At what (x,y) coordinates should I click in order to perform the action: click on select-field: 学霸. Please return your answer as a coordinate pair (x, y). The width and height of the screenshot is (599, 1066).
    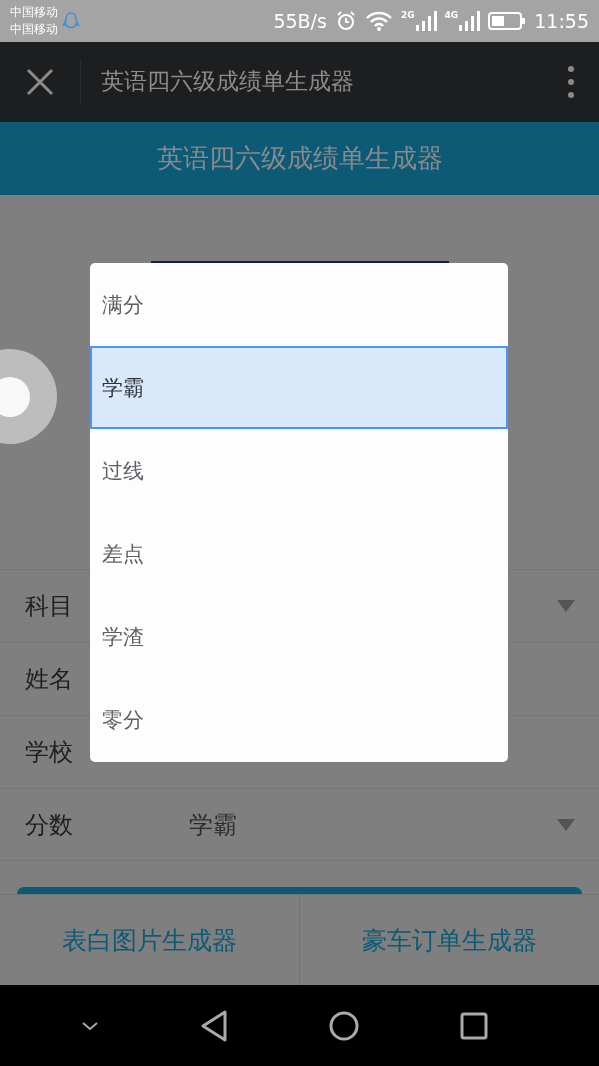
    Looking at the image, I should click on (382, 824).